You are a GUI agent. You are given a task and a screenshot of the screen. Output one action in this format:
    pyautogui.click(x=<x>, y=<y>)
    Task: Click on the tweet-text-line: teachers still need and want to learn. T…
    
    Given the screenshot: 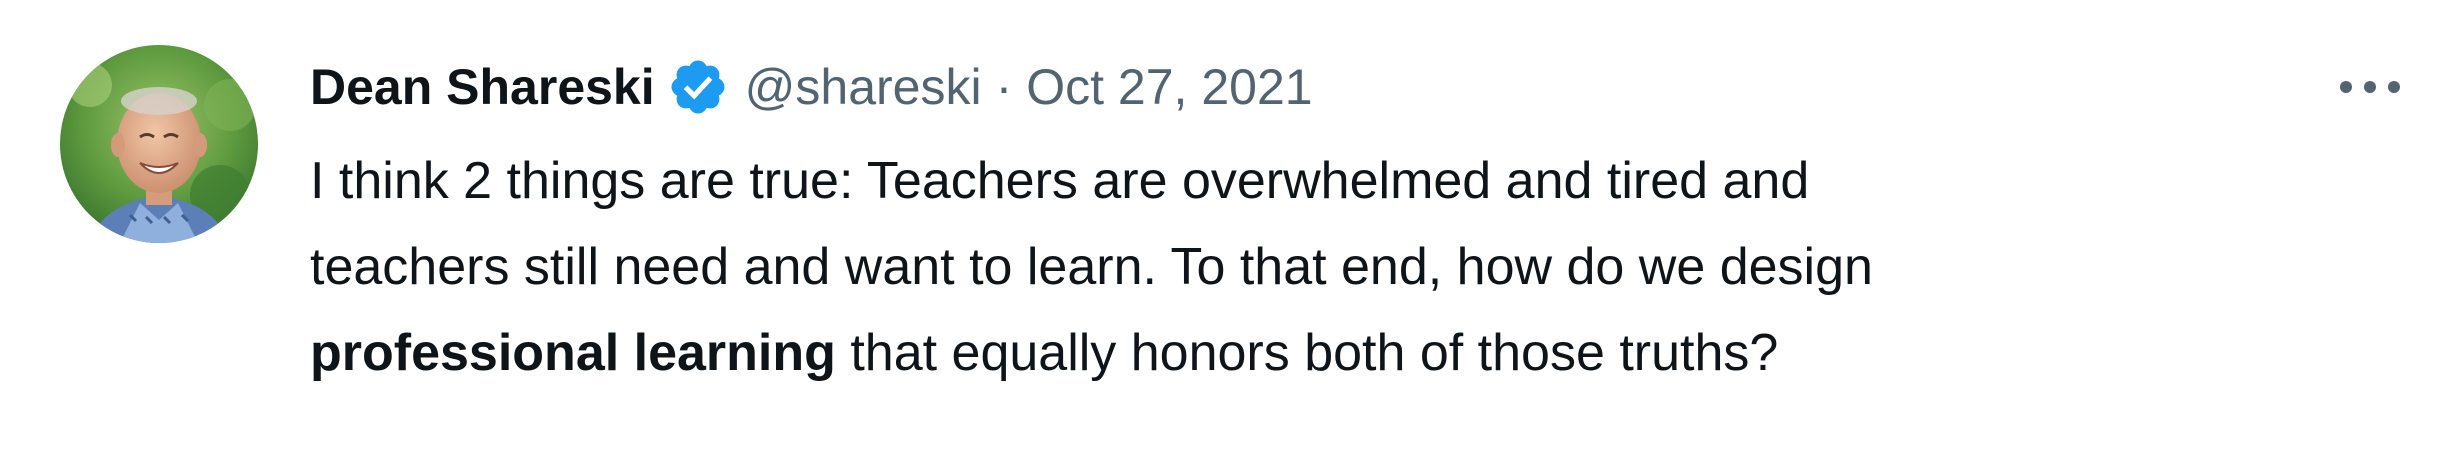 What is the action you would take?
    pyautogui.click(x=1091, y=267)
    